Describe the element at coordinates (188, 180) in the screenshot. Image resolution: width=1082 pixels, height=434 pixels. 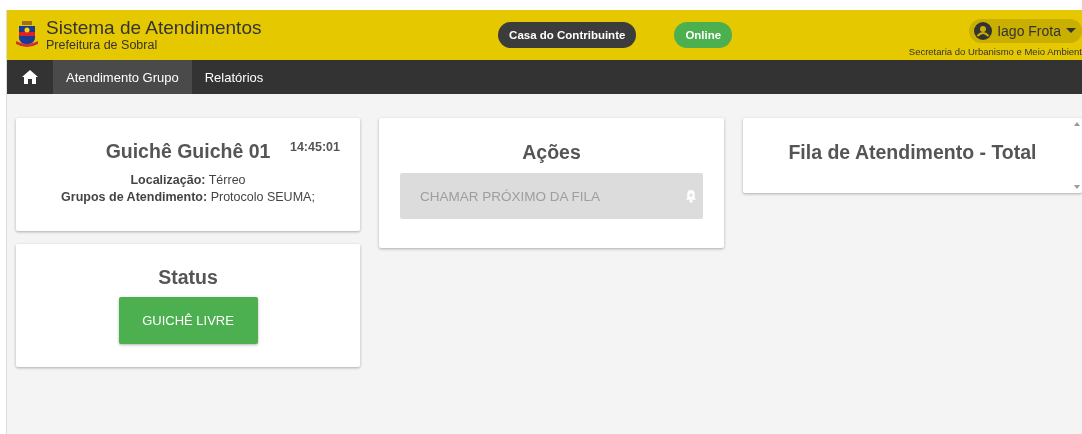
I see `detail-text: Localização: Térreo` at that location.